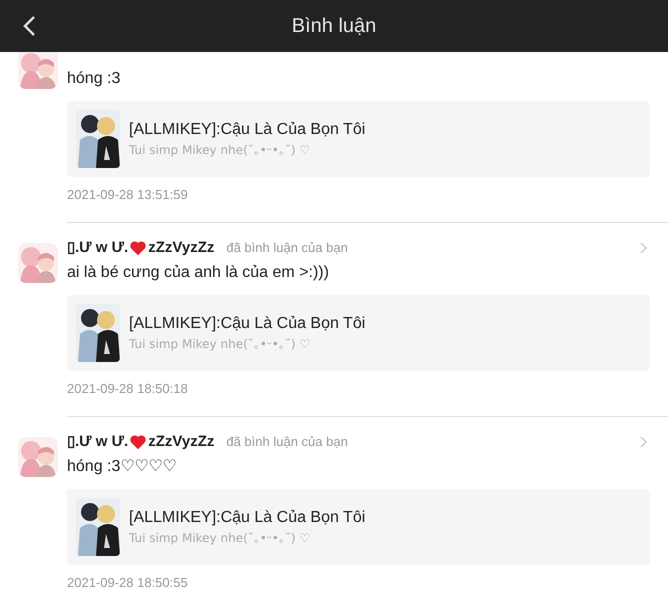 The image size is (668, 600). What do you see at coordinates (128, 583) in the screenshot?
I see `timestamp: 2021-09-28 18:50:55` at bounding box center [128, 583].